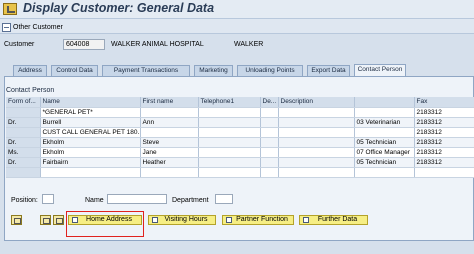  What do you see at coordinates (224, 199) in the screenshot?
I see `department-input` at bounding box center [224, 199].